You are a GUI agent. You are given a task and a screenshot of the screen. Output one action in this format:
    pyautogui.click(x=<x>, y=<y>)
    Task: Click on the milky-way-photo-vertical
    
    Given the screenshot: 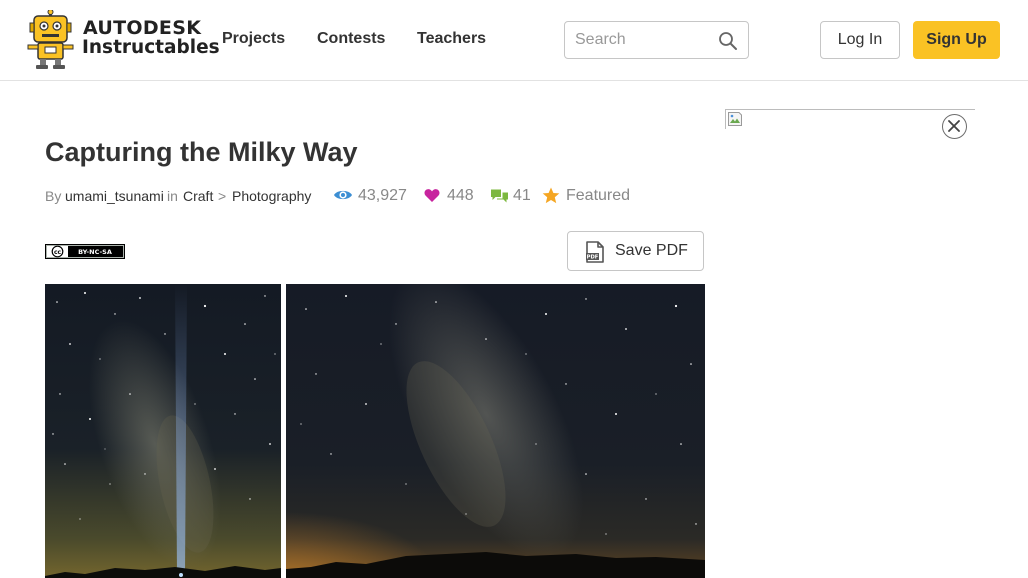 What is the action you would take?
    pyautogui.click(x=163, y=431)
    